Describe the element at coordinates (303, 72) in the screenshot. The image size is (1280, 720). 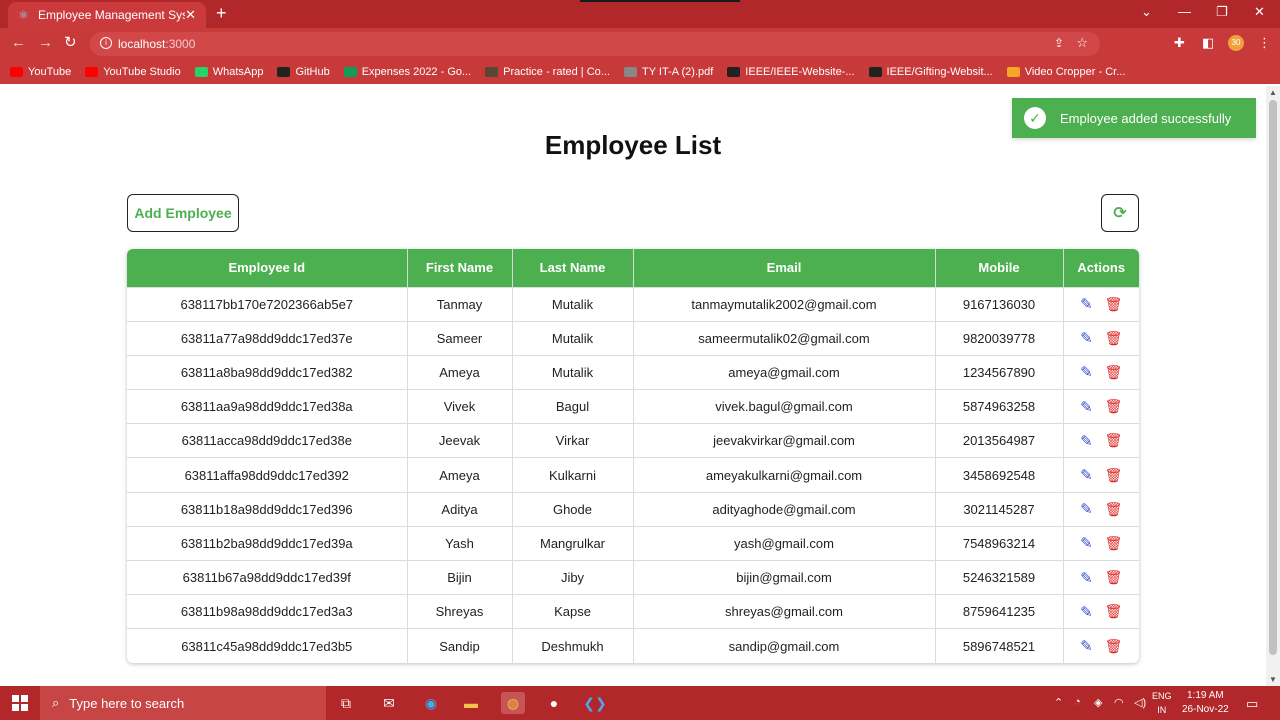
I see `bookmark-item: GitHub` at that location.